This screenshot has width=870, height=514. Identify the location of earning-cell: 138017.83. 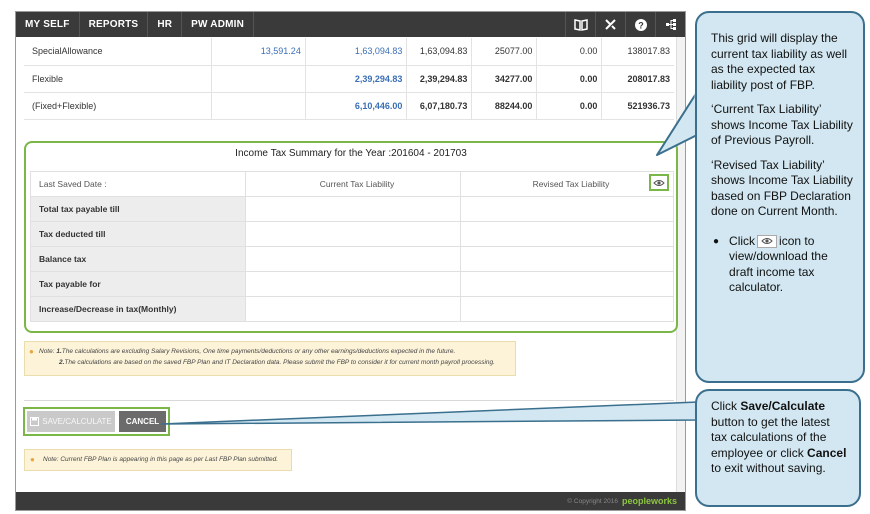
(637, 52).